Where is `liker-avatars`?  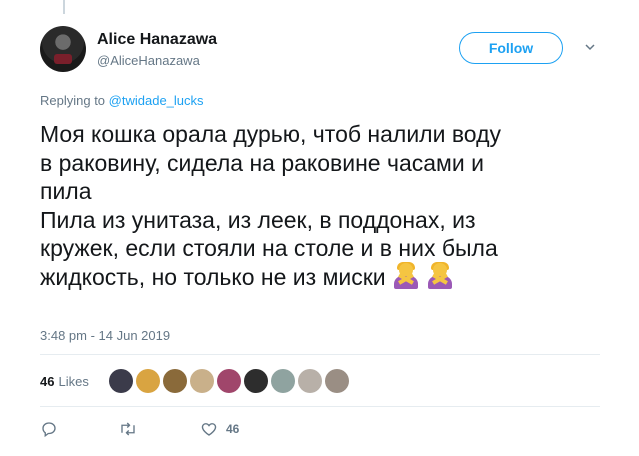
liker-avatars is located at coordinates (228, 381).